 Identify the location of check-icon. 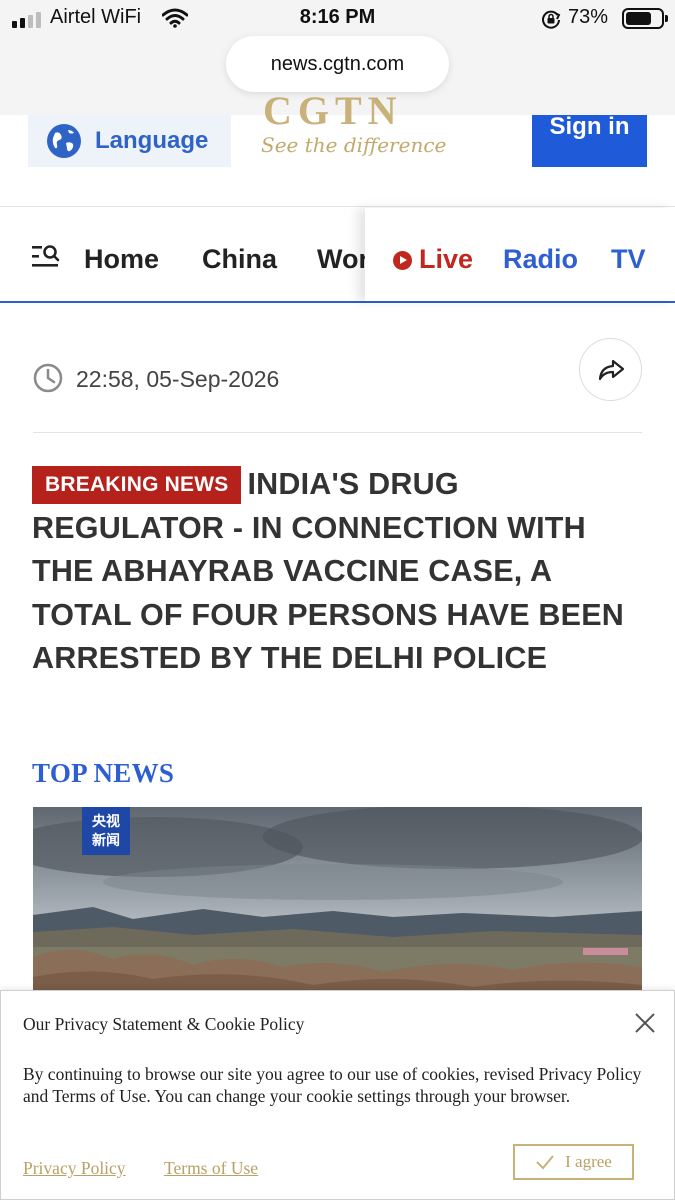
(545, 1162).